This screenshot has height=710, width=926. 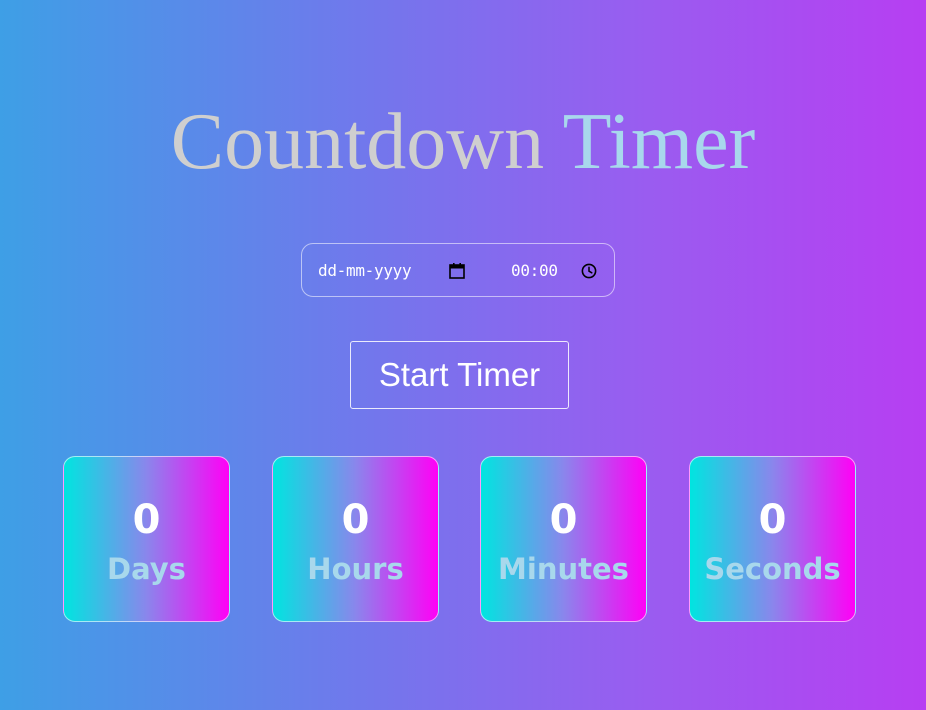 What do you see at coordinates (772, 520) in the screenshot?
I see `seconds-value: 0` at bounding box center [772, 520].